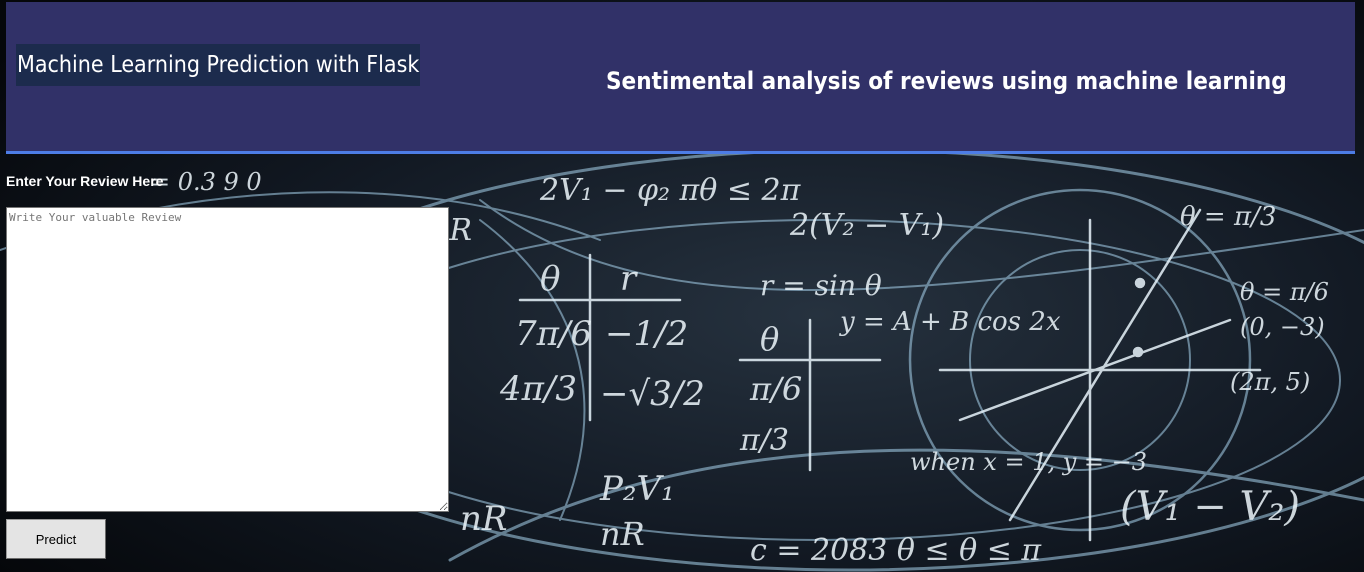 This screenshot has height=572, width=1364. Describe the element at coordinates (764, 440) in the screenshot. I see `svg-text: π/3` at that location.